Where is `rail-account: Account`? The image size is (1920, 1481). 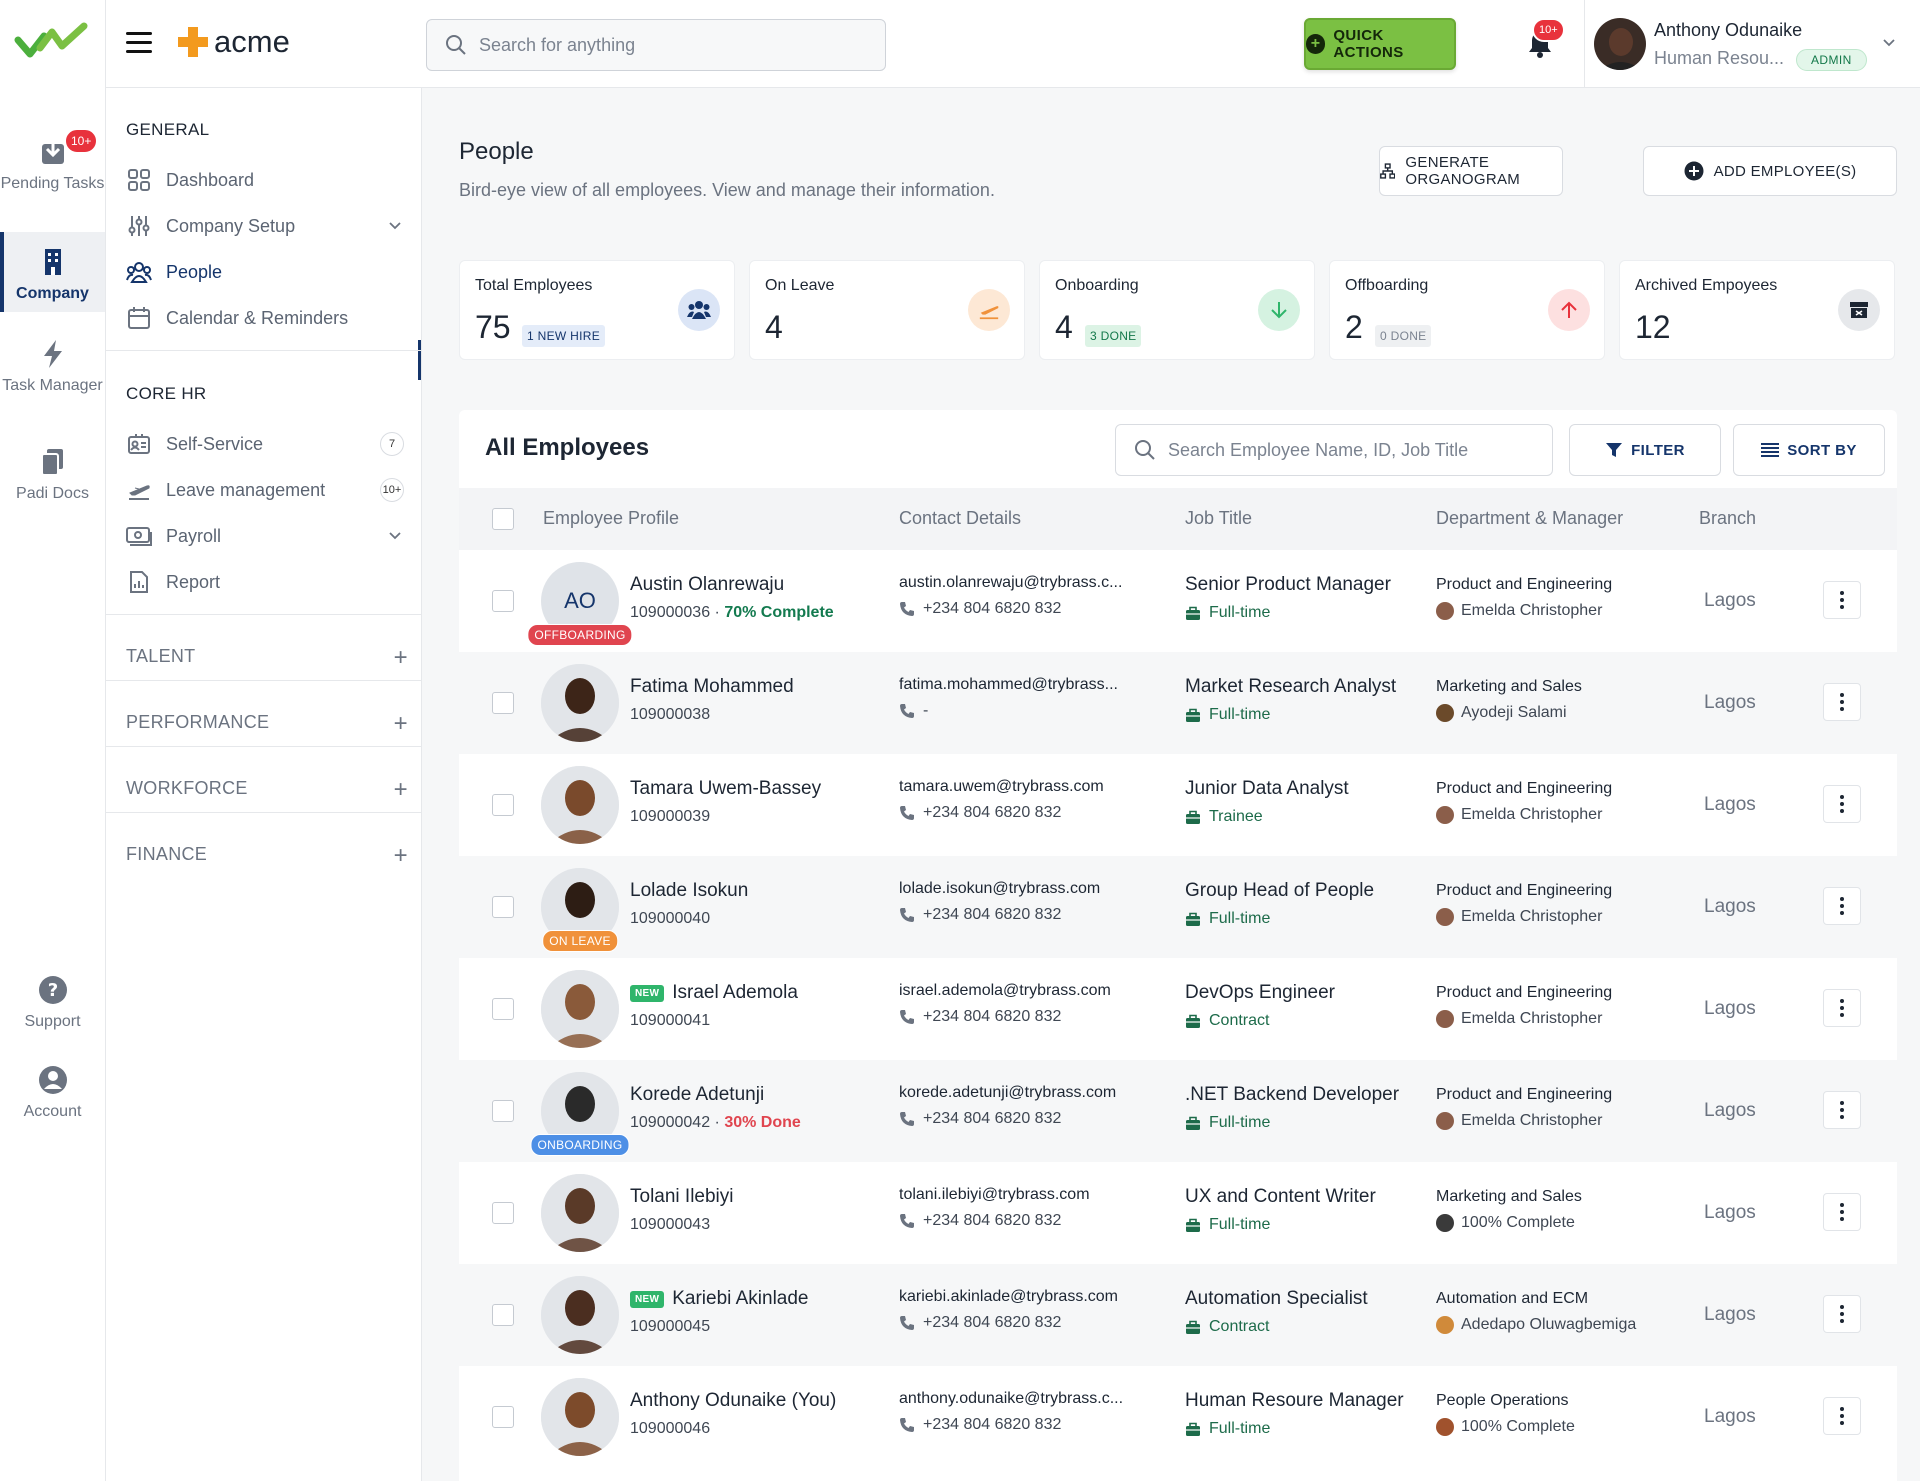
rail-account: Account is located at coordinates (52, 1092).